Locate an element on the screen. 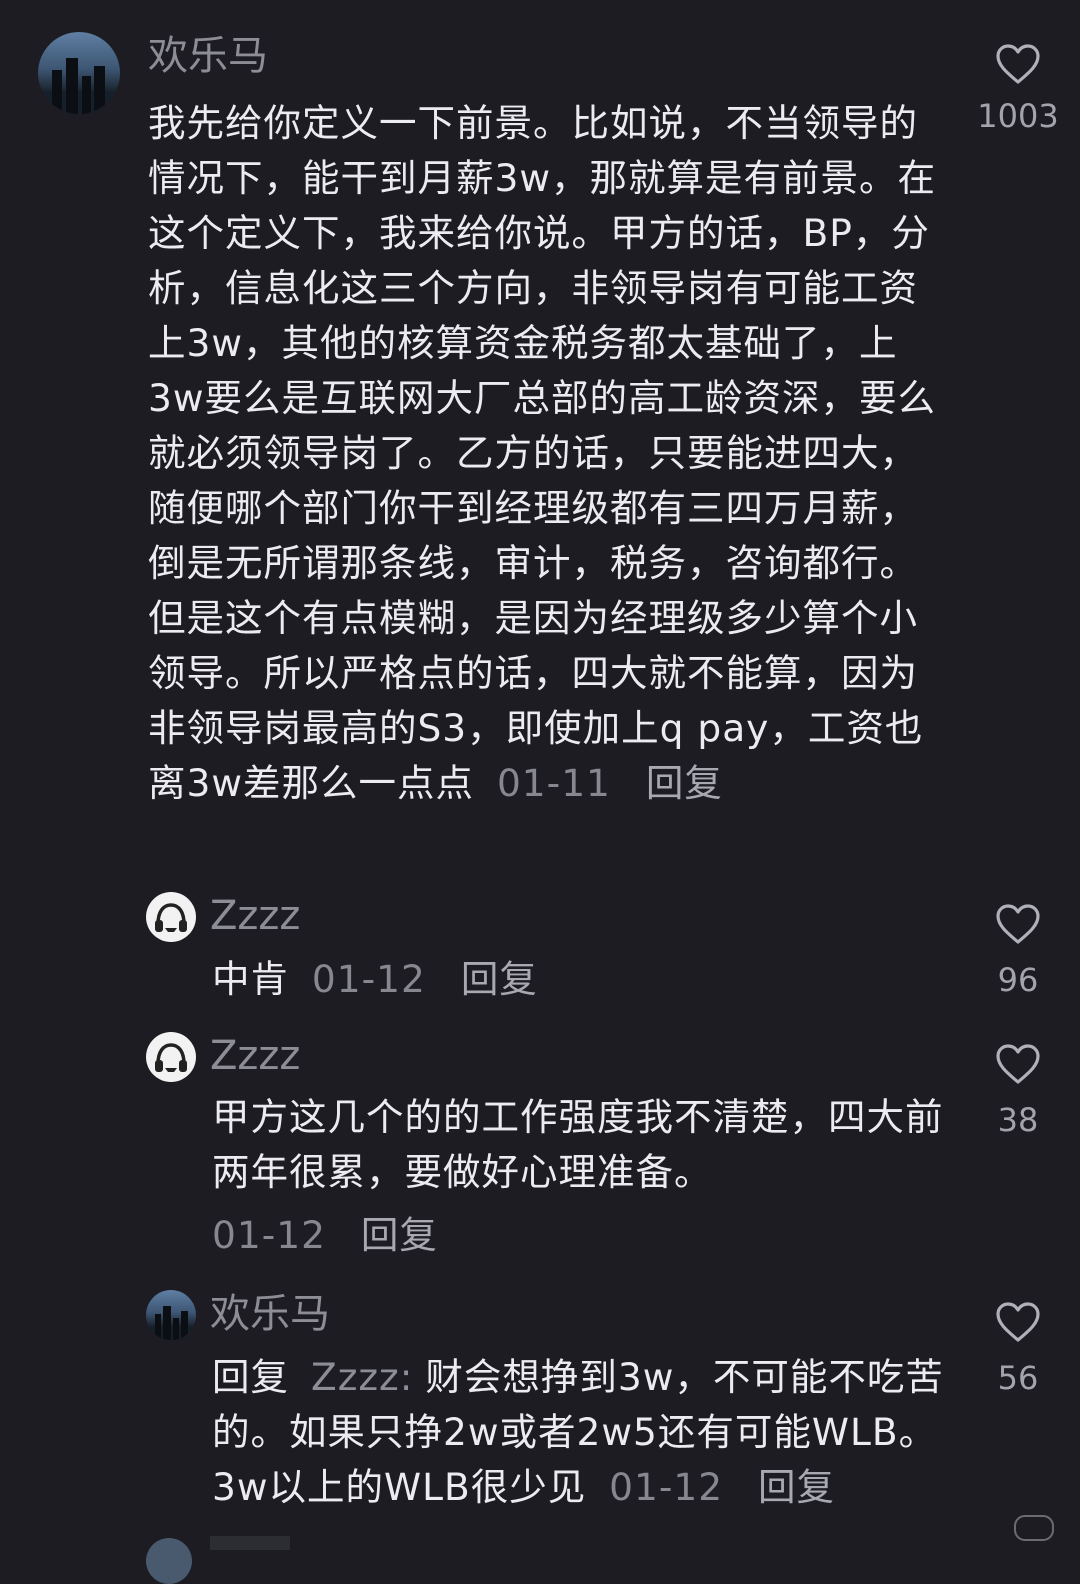 This screenshot has height=1584, width=1080. like-count: 1003 is located at coordinates (1018, 116).